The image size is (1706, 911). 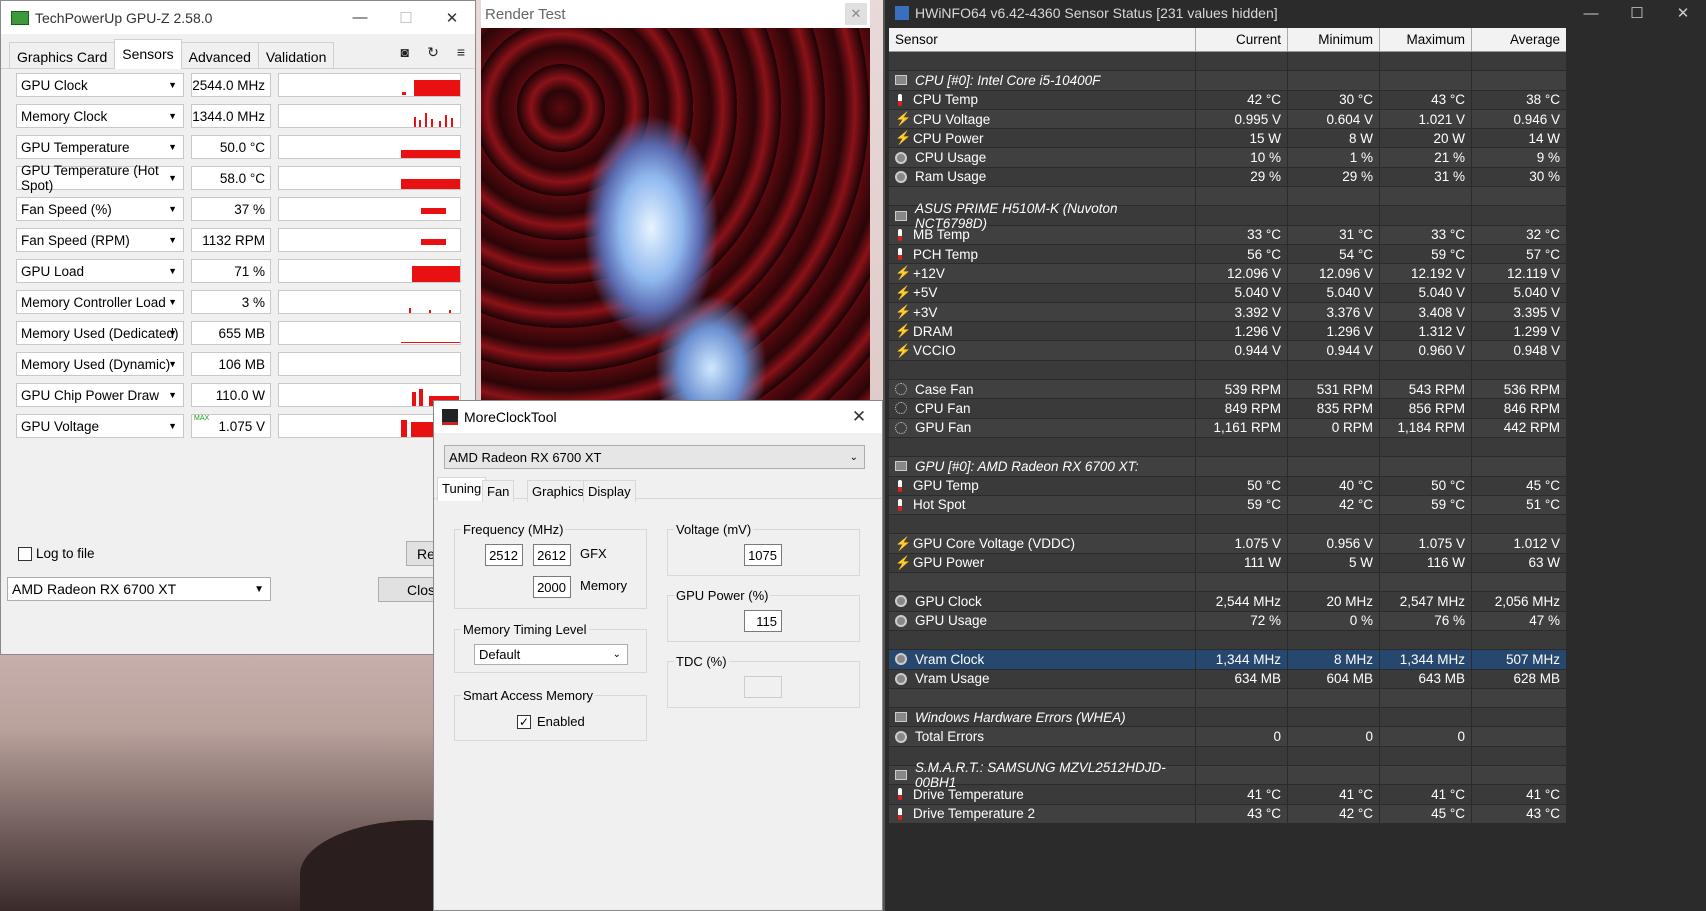 I want to click on mct-gpu-select: AMD Radeon RX 6700 XT ⌄, so click(x=654, y=457).